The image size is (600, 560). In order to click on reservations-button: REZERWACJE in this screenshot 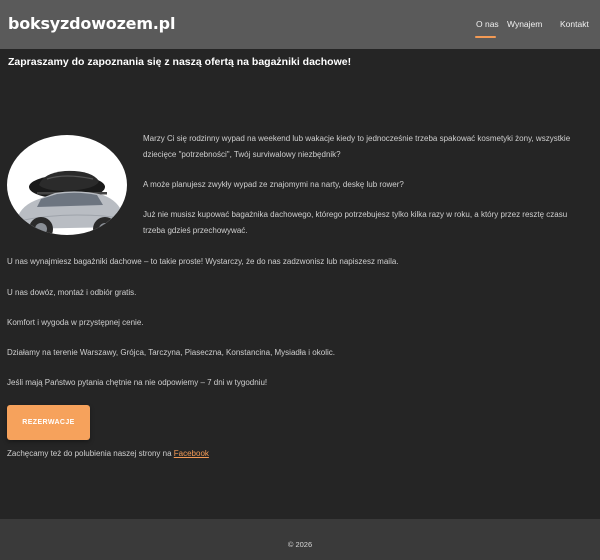, I will do `click(48, 422)`.